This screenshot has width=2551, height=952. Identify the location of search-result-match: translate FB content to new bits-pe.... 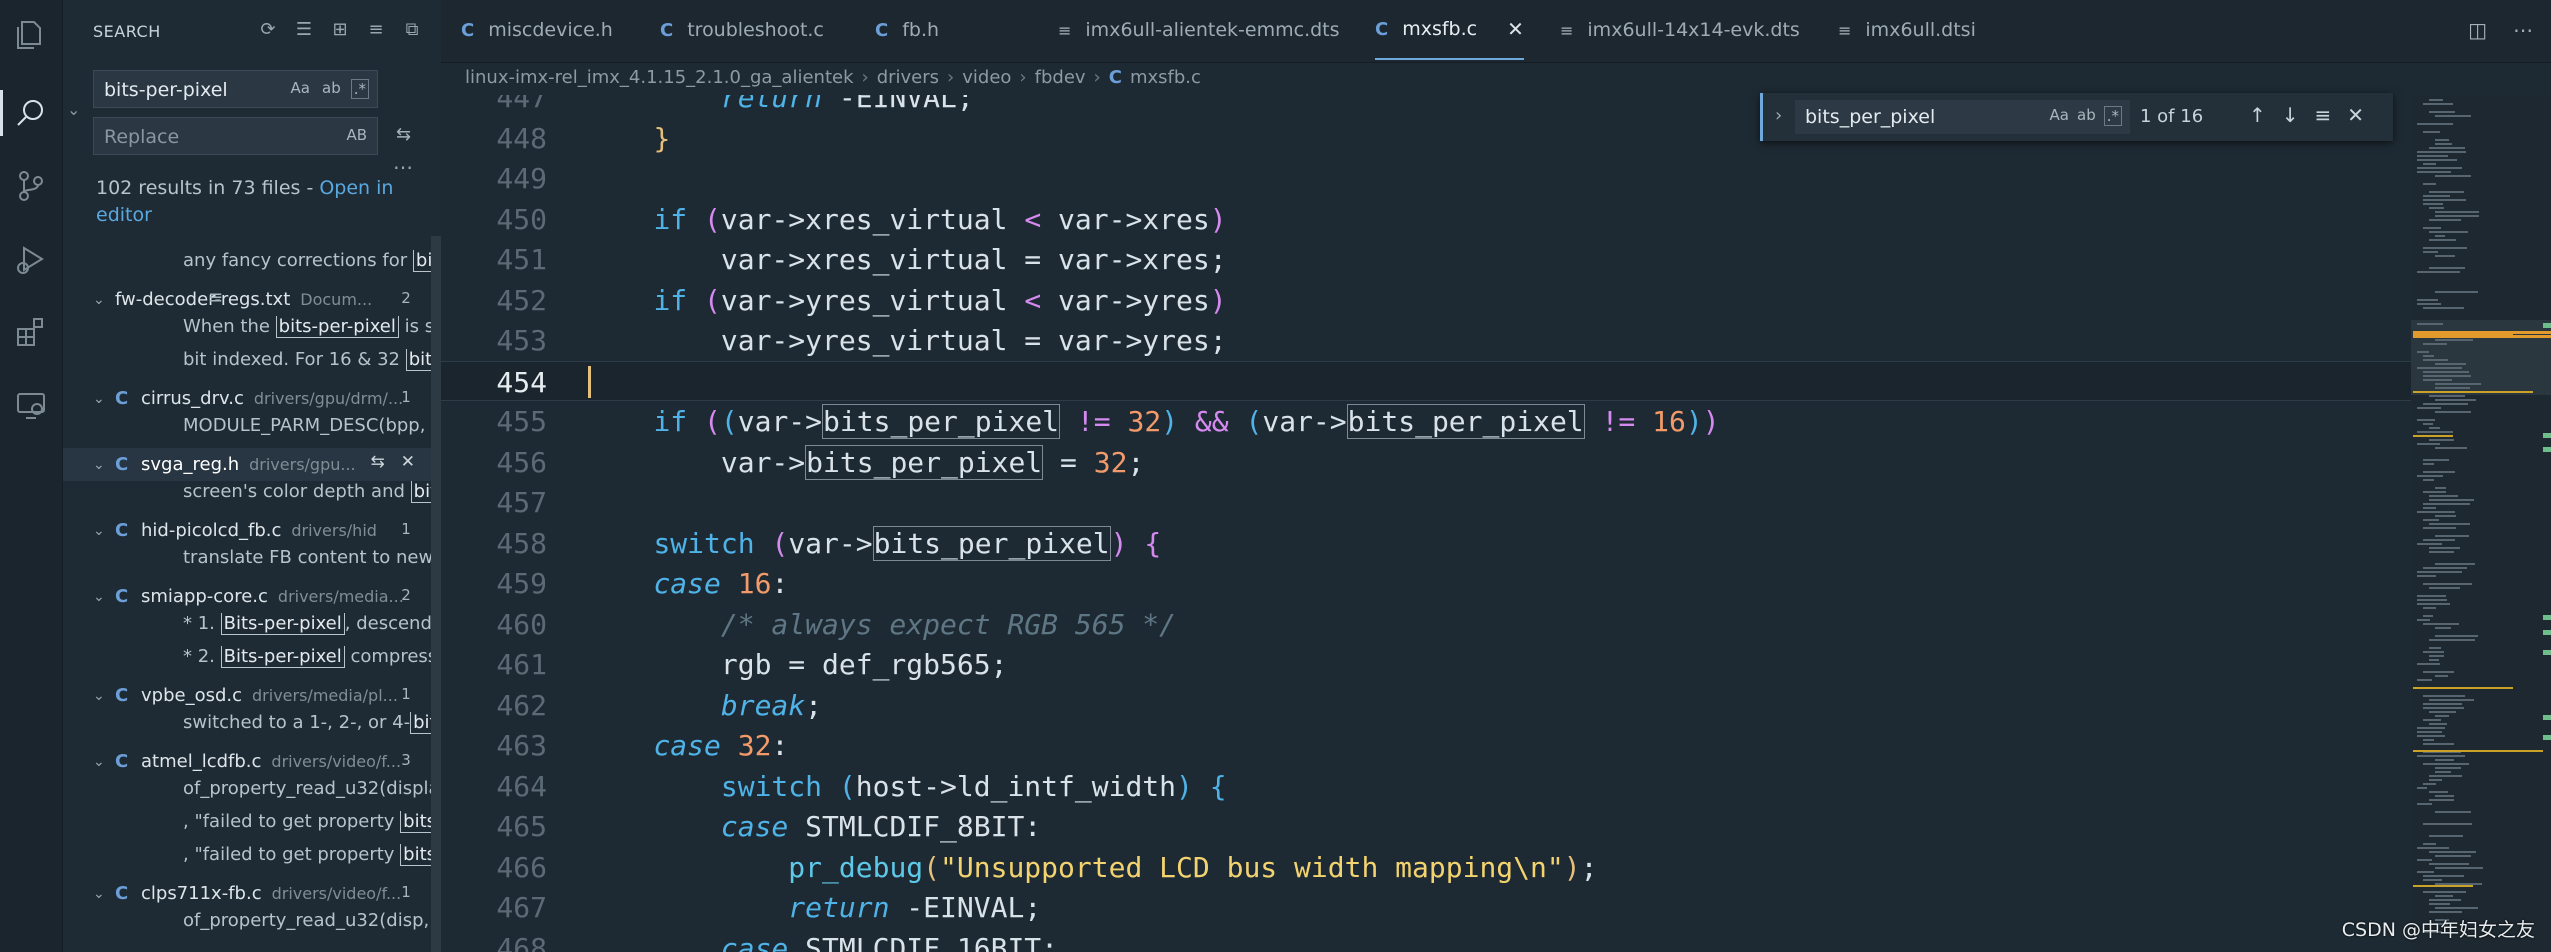
(252, 563).